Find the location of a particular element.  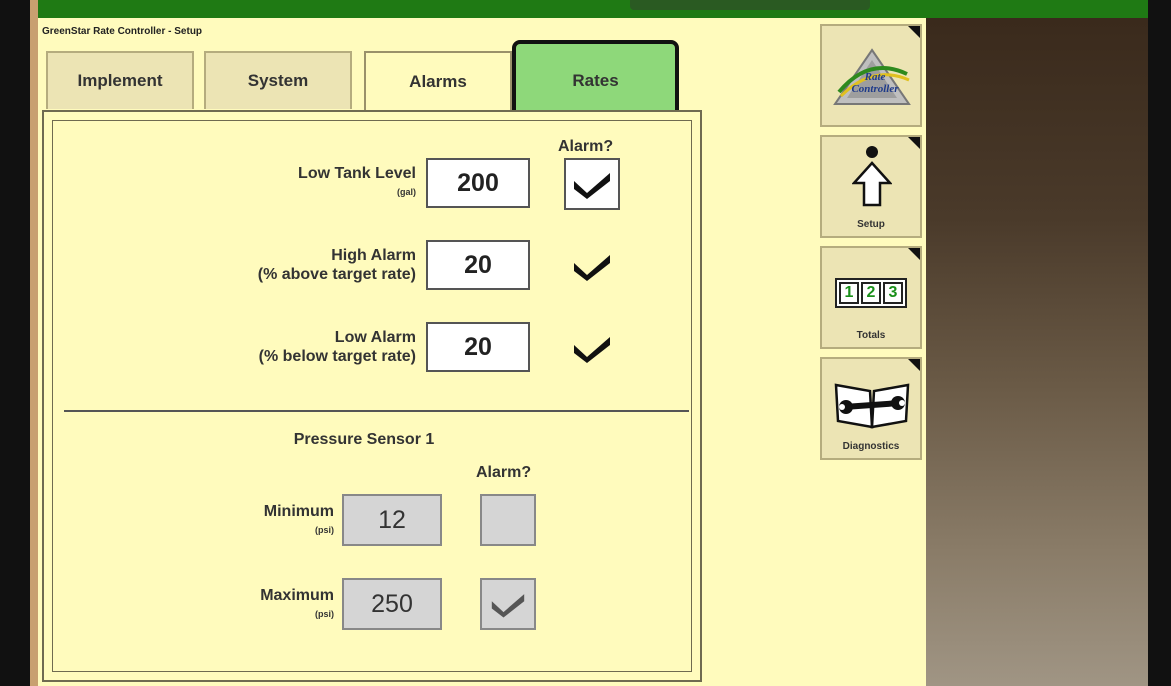

low-alarm-sublabel: (% below target rate) is located at coordinates (337, 356).